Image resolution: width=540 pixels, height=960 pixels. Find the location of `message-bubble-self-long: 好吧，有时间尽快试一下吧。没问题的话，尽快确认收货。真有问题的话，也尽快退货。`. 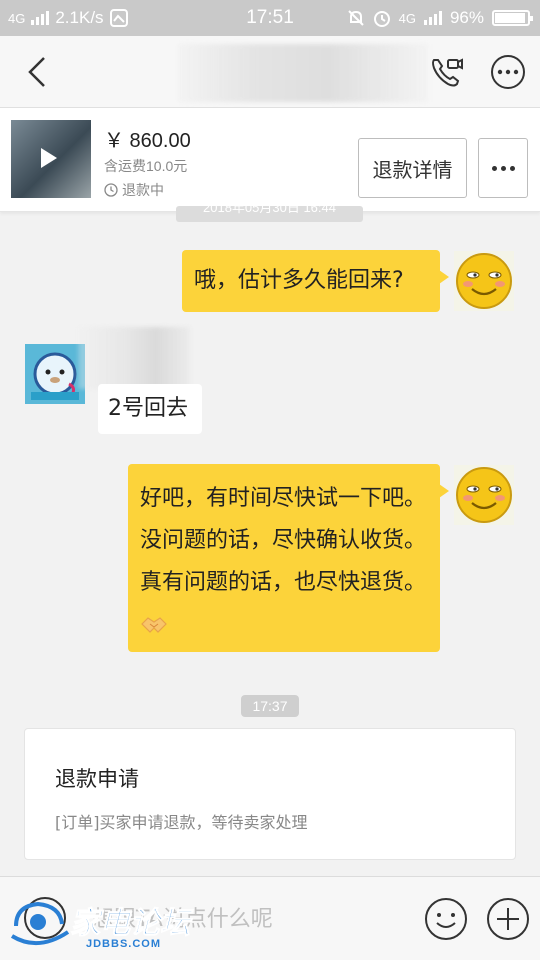

message-bubble-self-long: 好吧，有时间尽快试一下吧。没问题的话，尽快确认收货。真有问题的话，也尽快退货。 is located at coordinates (288, 558).